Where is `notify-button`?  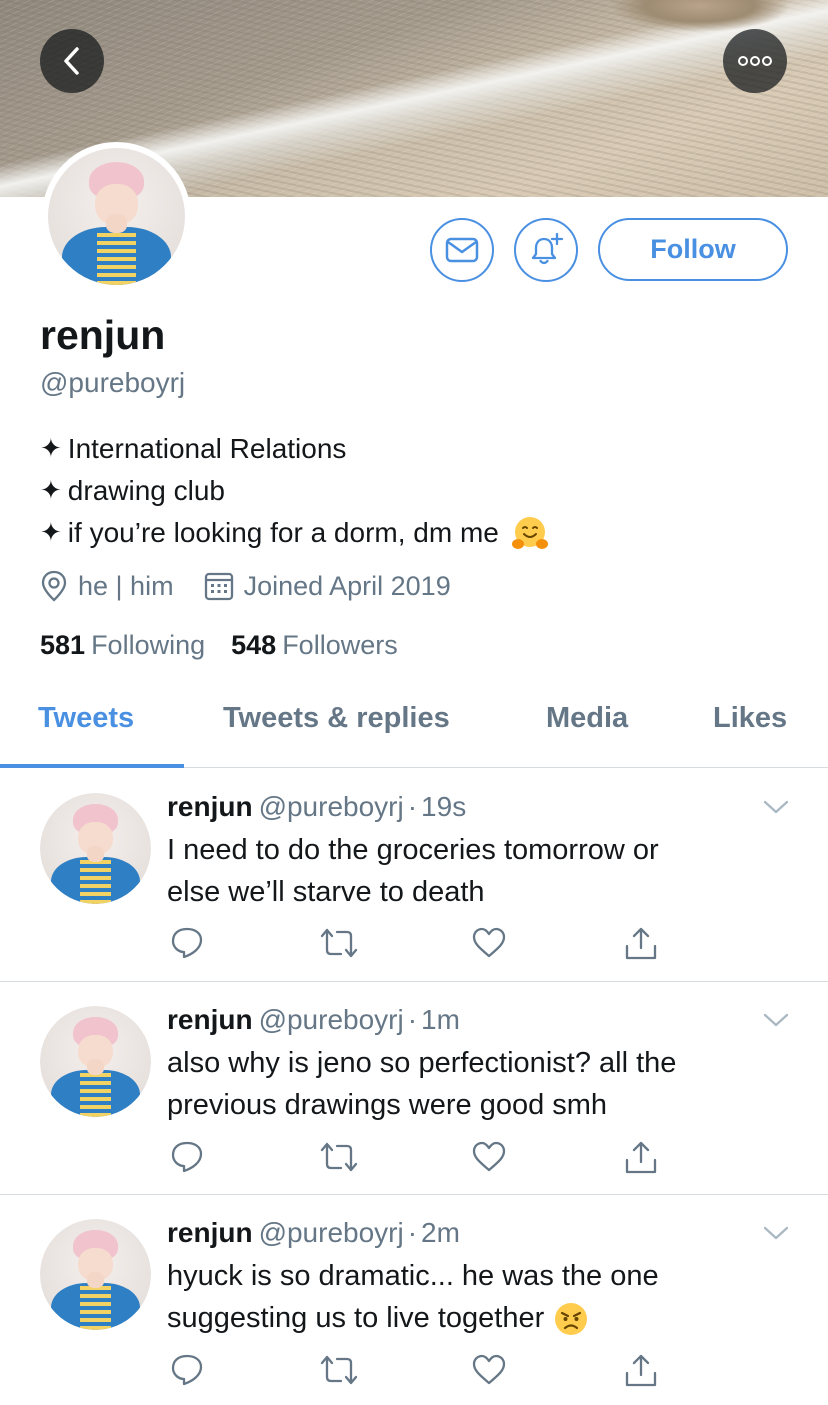 notify-button is located at coordinates (546, 250).